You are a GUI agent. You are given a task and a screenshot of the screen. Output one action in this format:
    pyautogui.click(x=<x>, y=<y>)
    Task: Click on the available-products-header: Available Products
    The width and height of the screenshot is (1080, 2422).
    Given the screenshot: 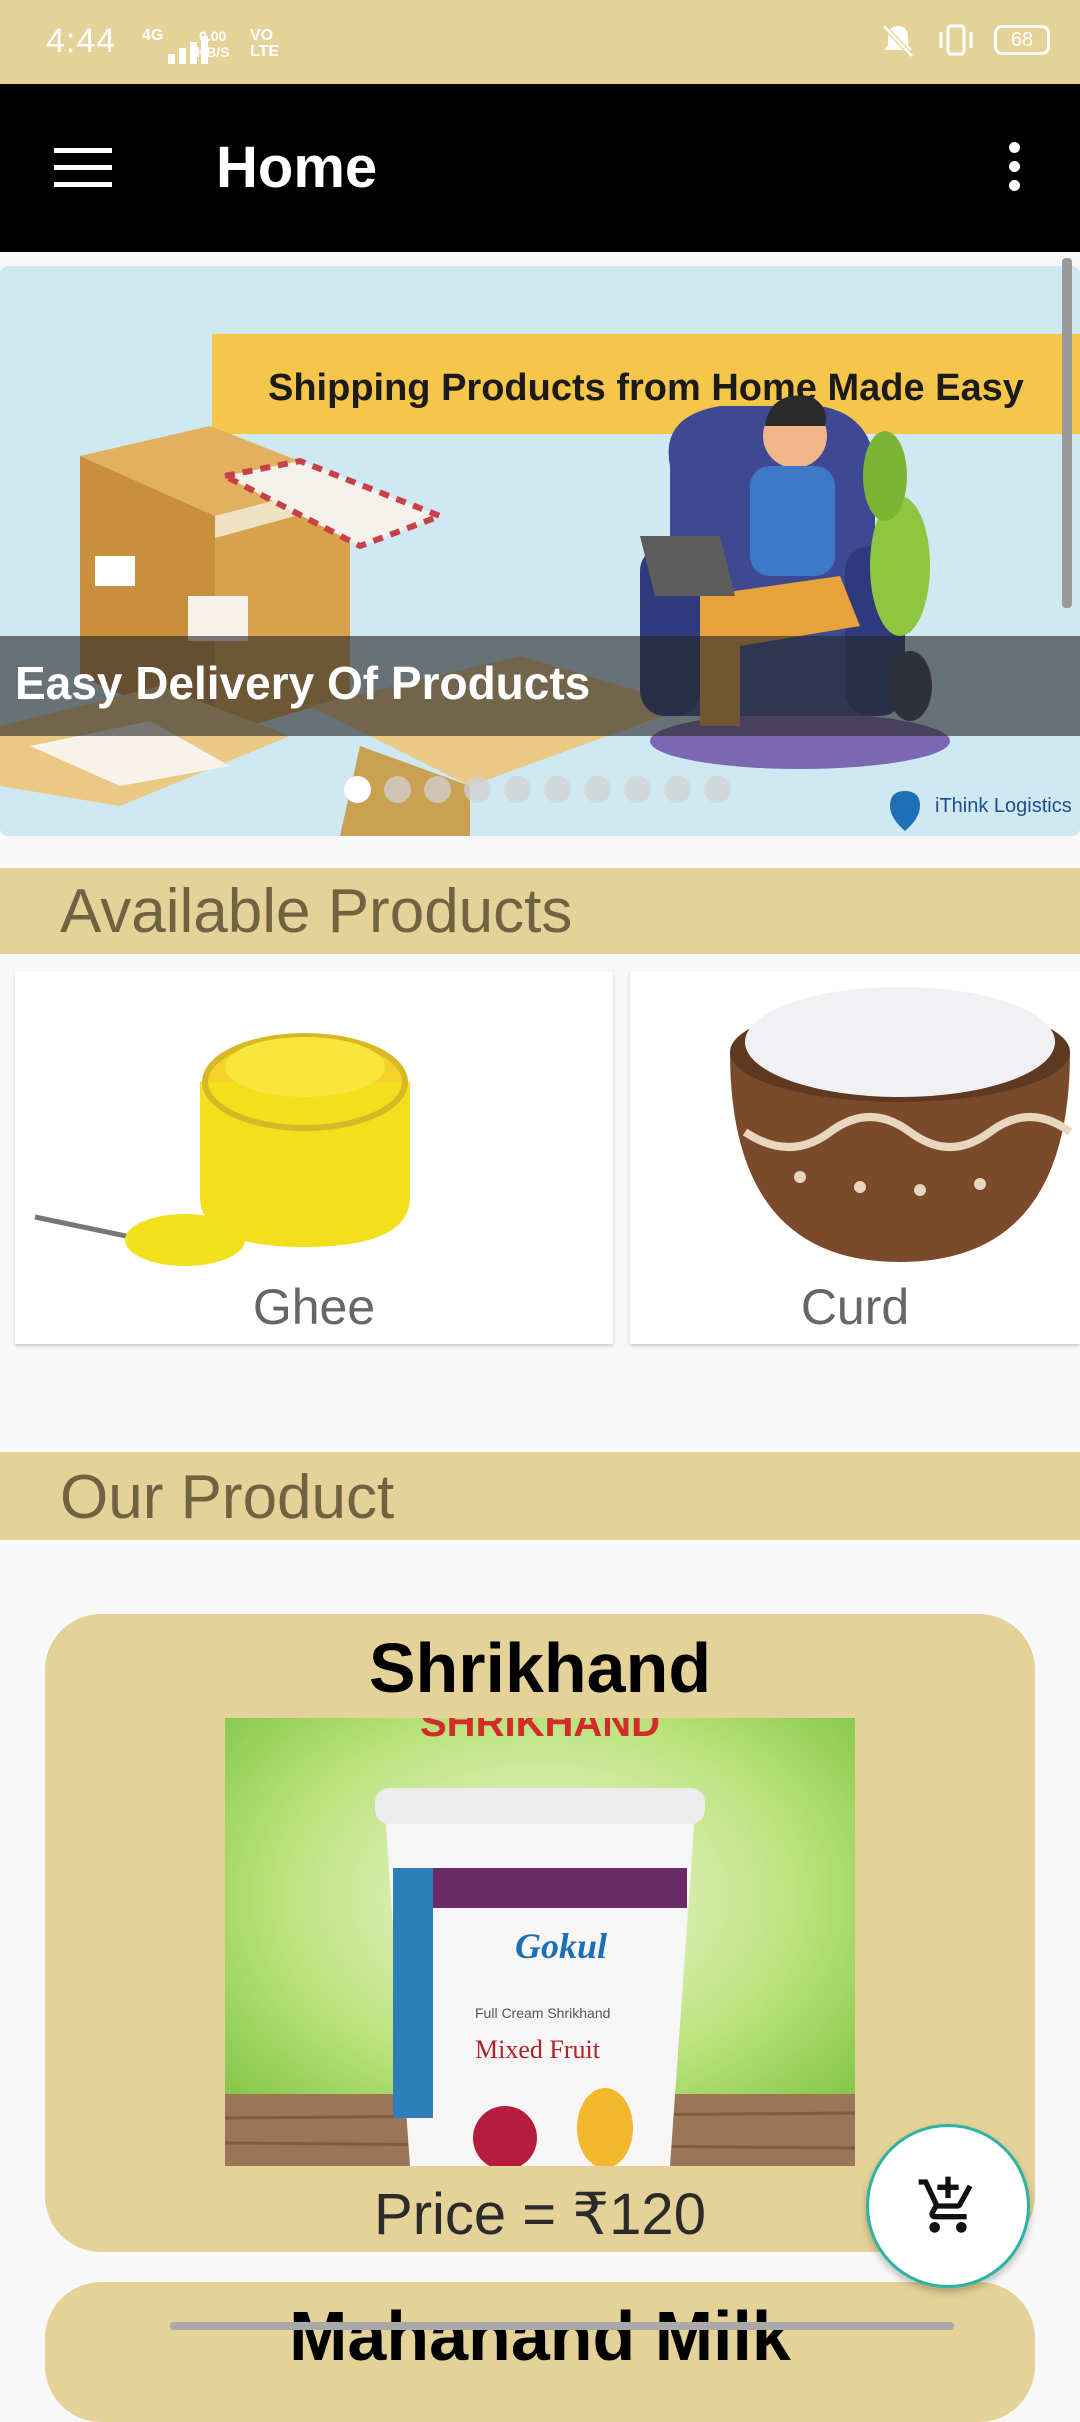 What is the action you would take?
    pyautogui.click(x=540, y=911)
    